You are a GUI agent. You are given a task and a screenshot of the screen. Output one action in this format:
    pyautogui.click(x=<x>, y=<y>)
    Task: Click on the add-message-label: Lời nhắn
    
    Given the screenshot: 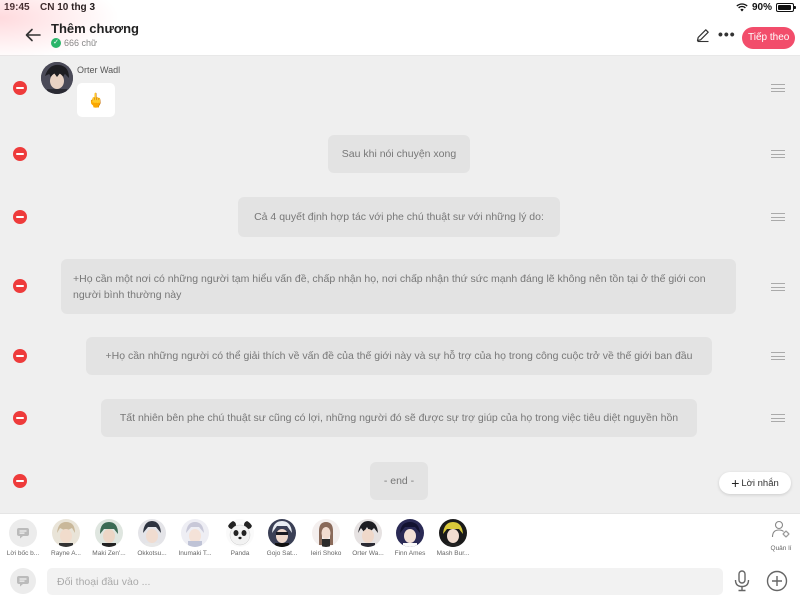 What is the action you would take?
    pyautogui.click(x=760, y=483)
    